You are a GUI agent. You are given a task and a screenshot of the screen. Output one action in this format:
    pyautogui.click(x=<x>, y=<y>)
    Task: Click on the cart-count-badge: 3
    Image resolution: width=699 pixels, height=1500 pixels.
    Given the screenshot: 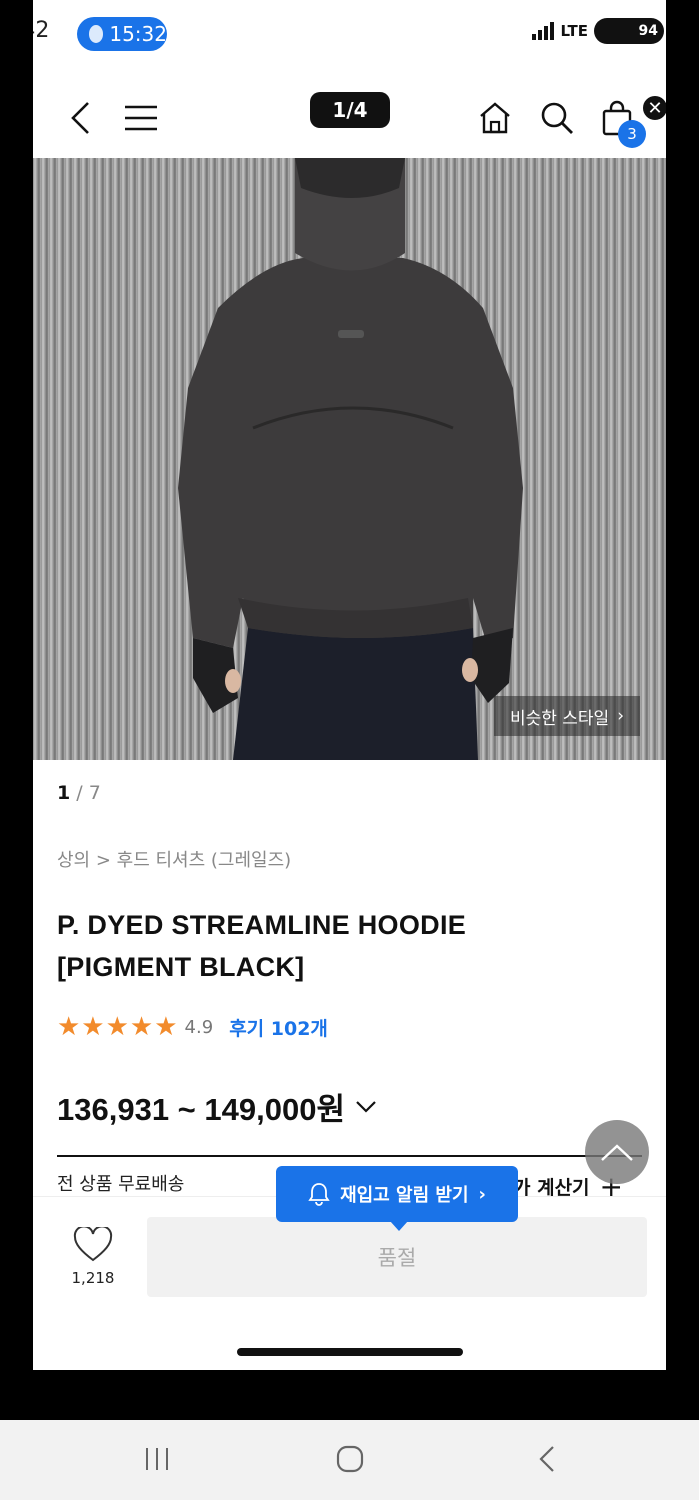 What is the action you would take?
    pyautogui.click(x=632, y=134)
    